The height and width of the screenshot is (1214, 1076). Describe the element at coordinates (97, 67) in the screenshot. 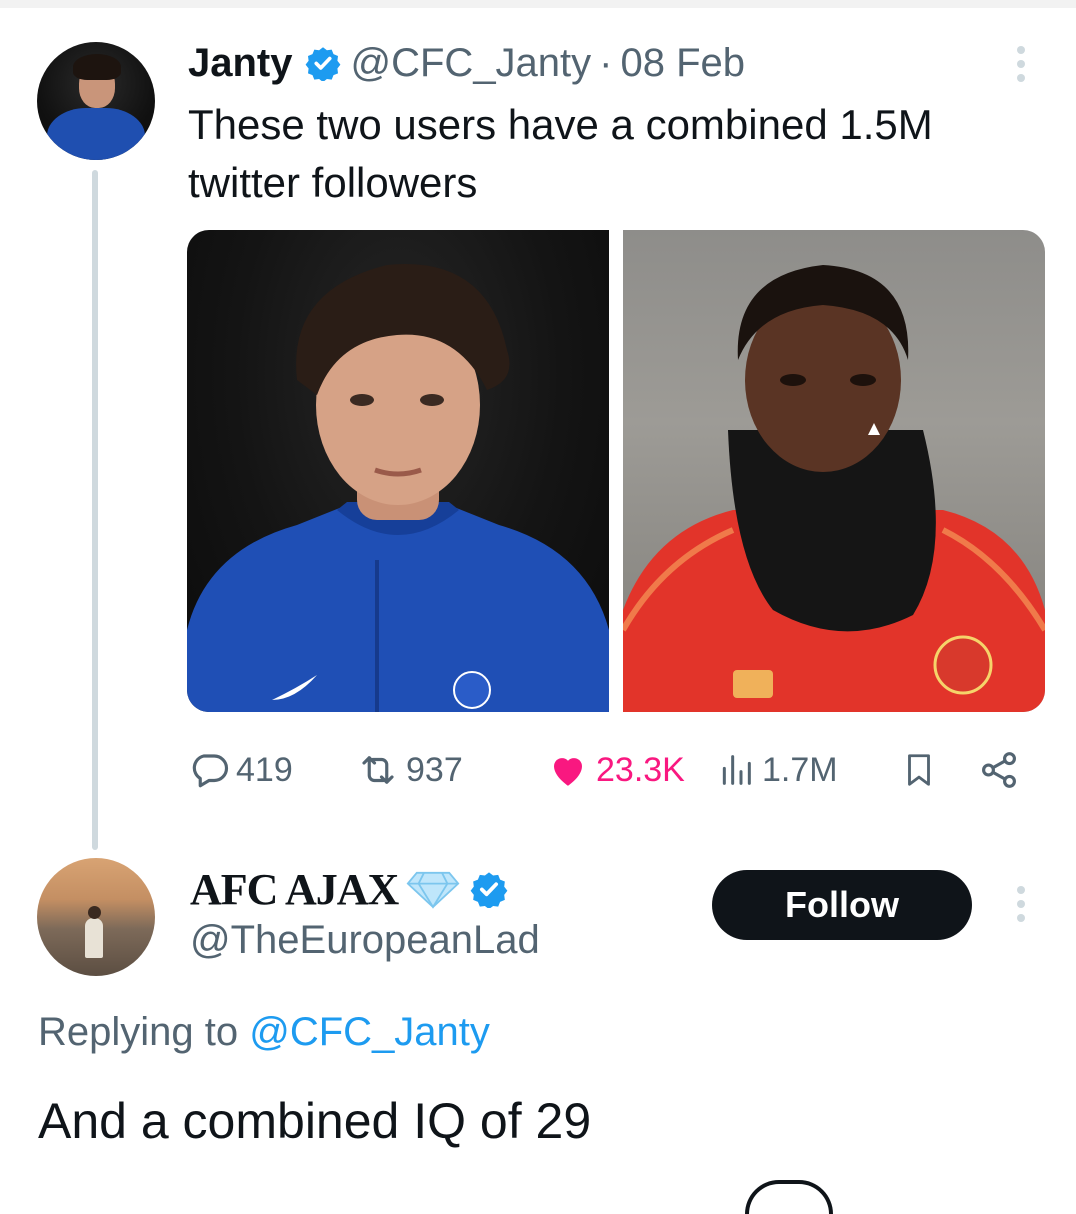

I see `avatar-hair` at that location.